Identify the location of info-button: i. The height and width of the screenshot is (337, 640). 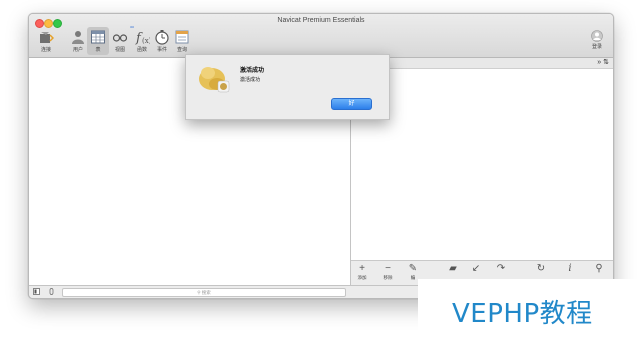
(570, 268).